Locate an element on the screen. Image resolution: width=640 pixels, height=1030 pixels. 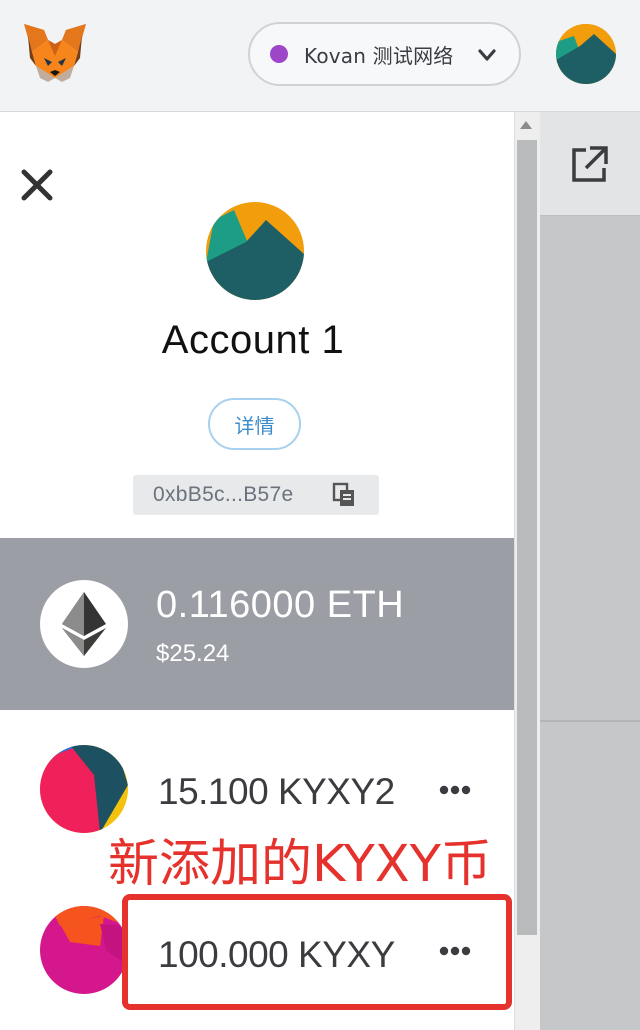
network-status-dot is located at coordinates (279, 54).